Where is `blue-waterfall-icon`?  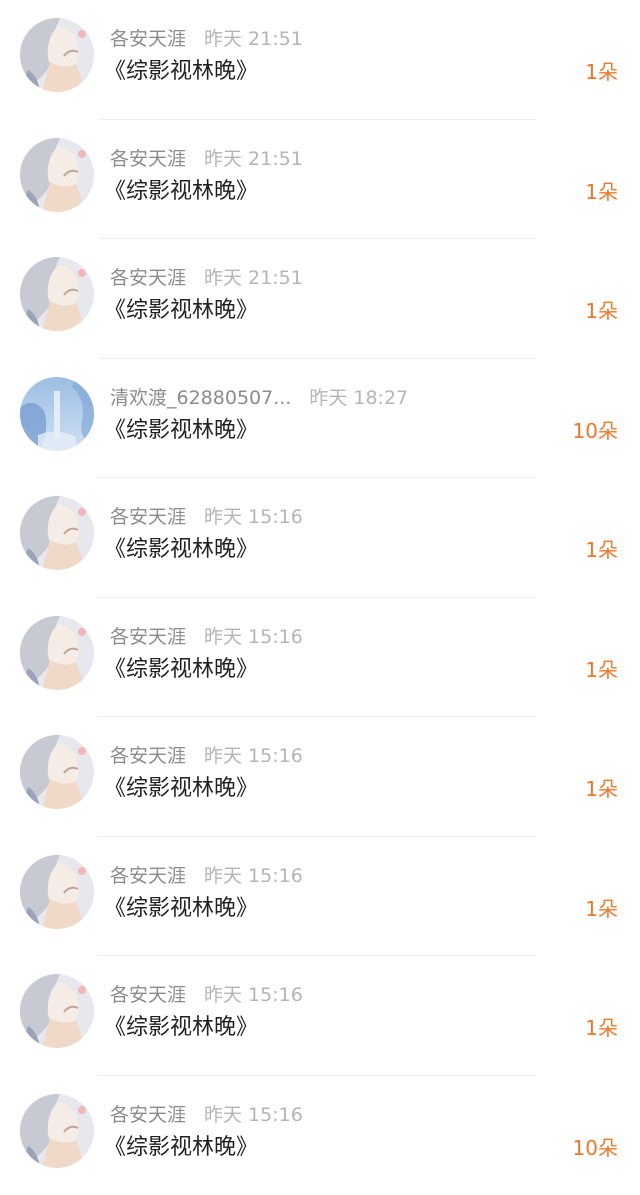 blue-waterfall-icon is located at coordinates (57, 414).